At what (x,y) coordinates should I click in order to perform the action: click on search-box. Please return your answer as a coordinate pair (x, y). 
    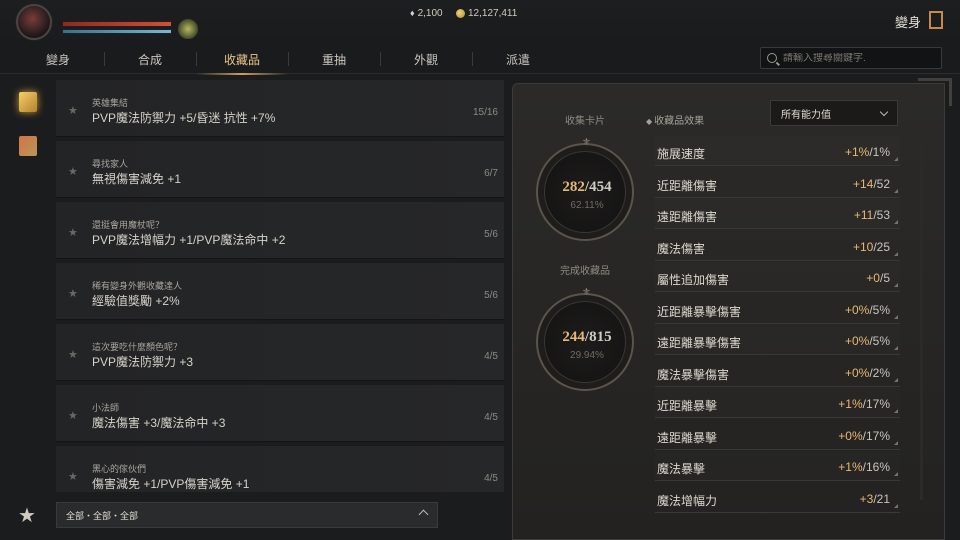
    Looking at the image, I should click on (851, 58).